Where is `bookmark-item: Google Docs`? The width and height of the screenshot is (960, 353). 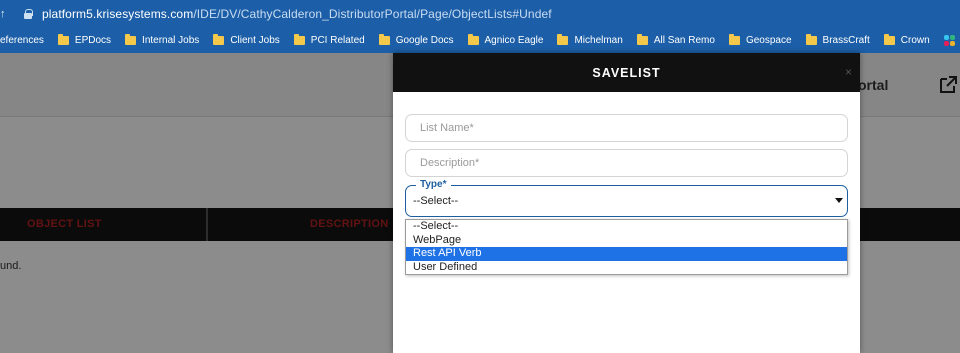 bookmark-item: Google Docs is located at coordinates (416, 40).